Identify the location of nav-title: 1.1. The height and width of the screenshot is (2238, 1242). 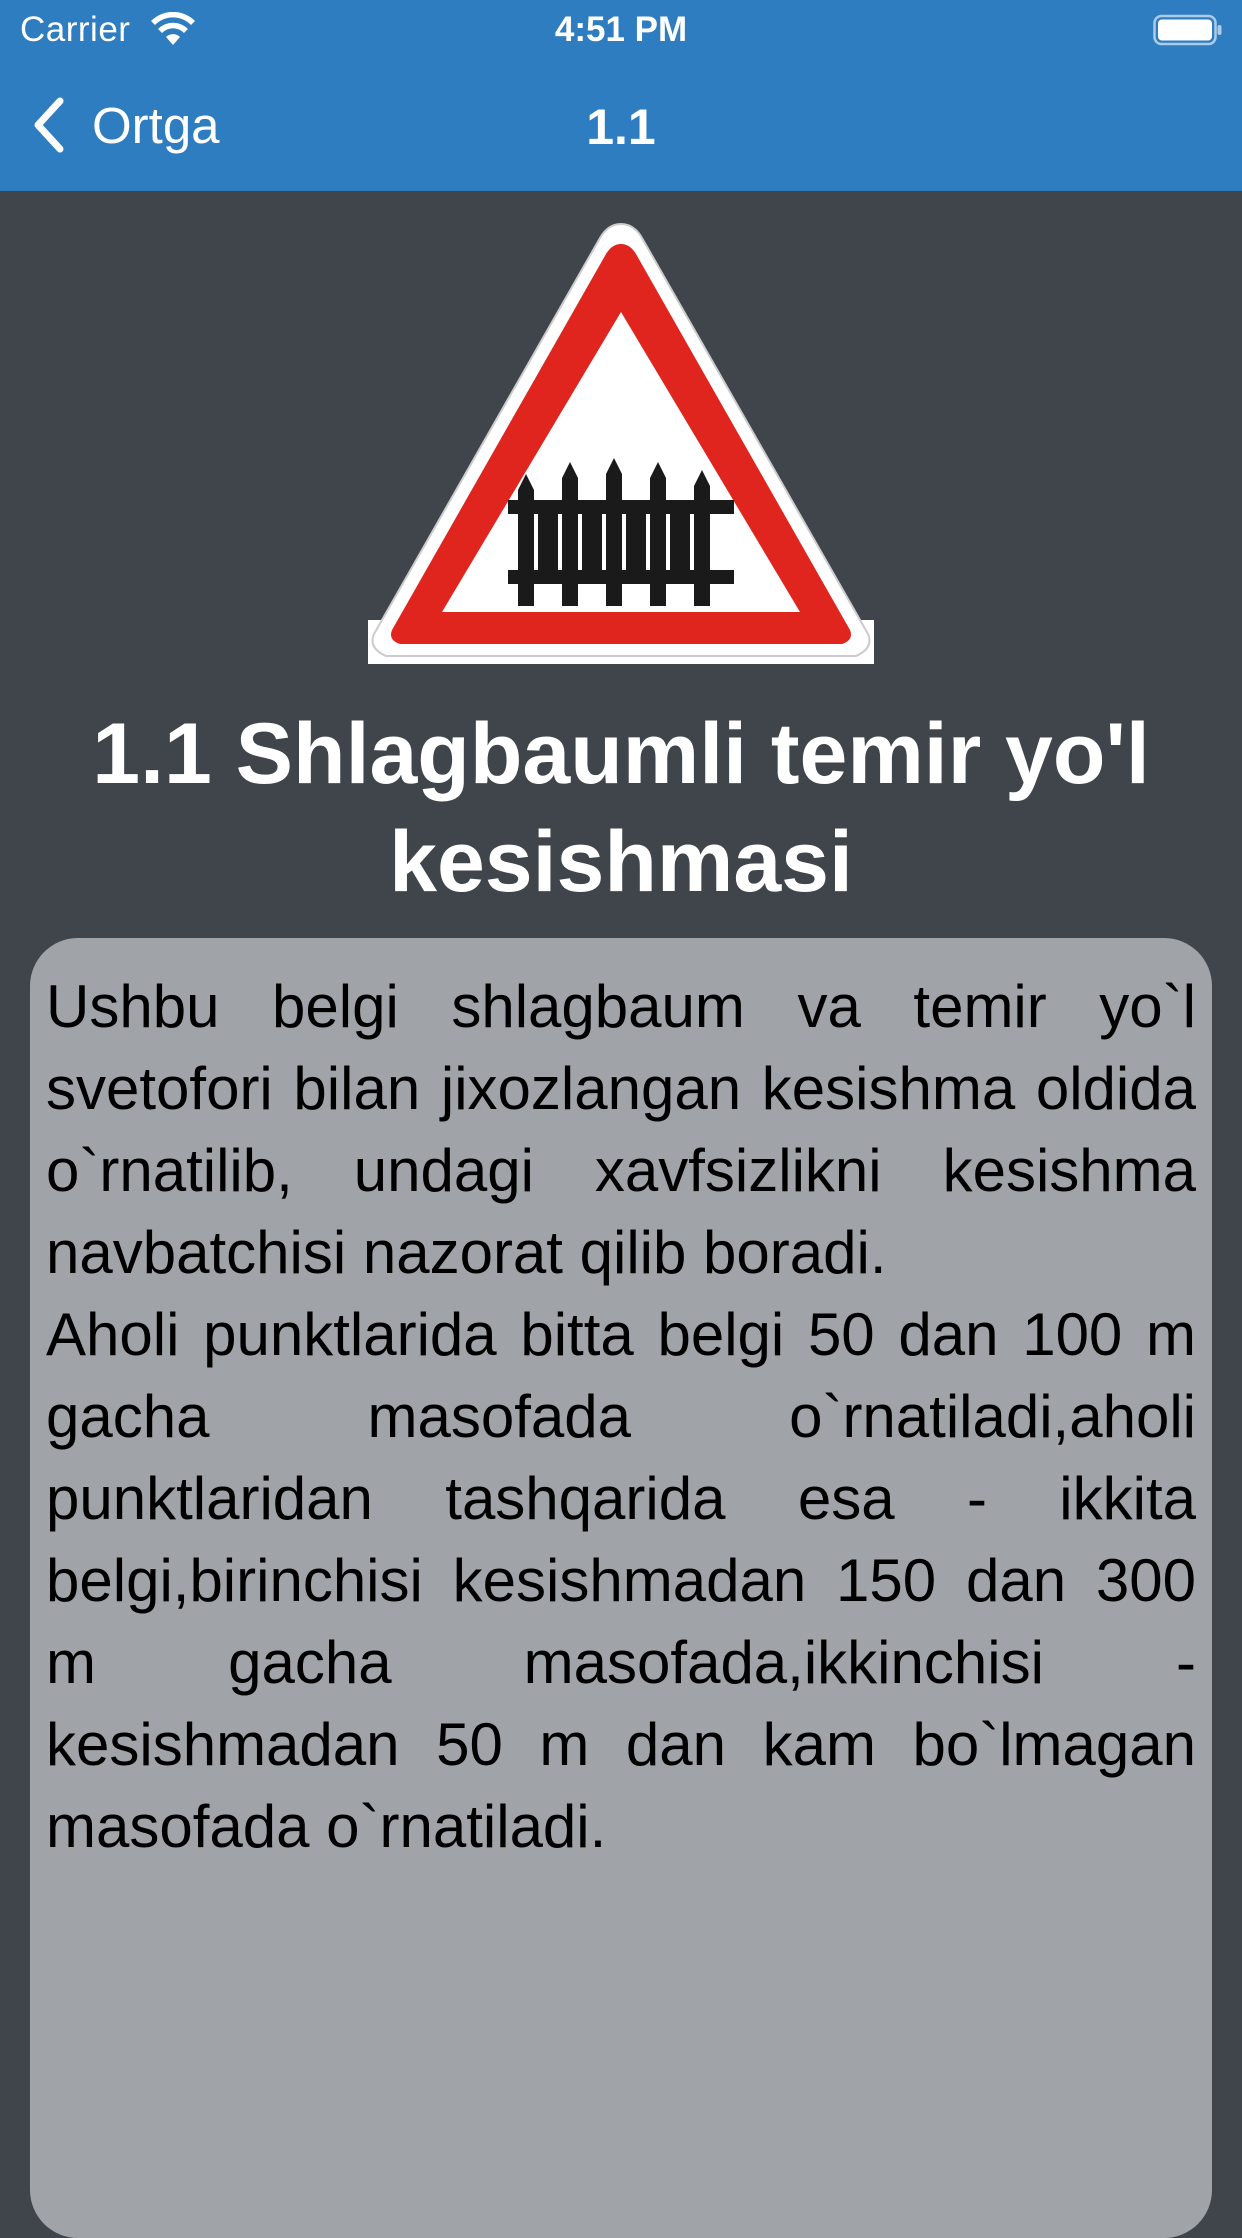
(621, 127).